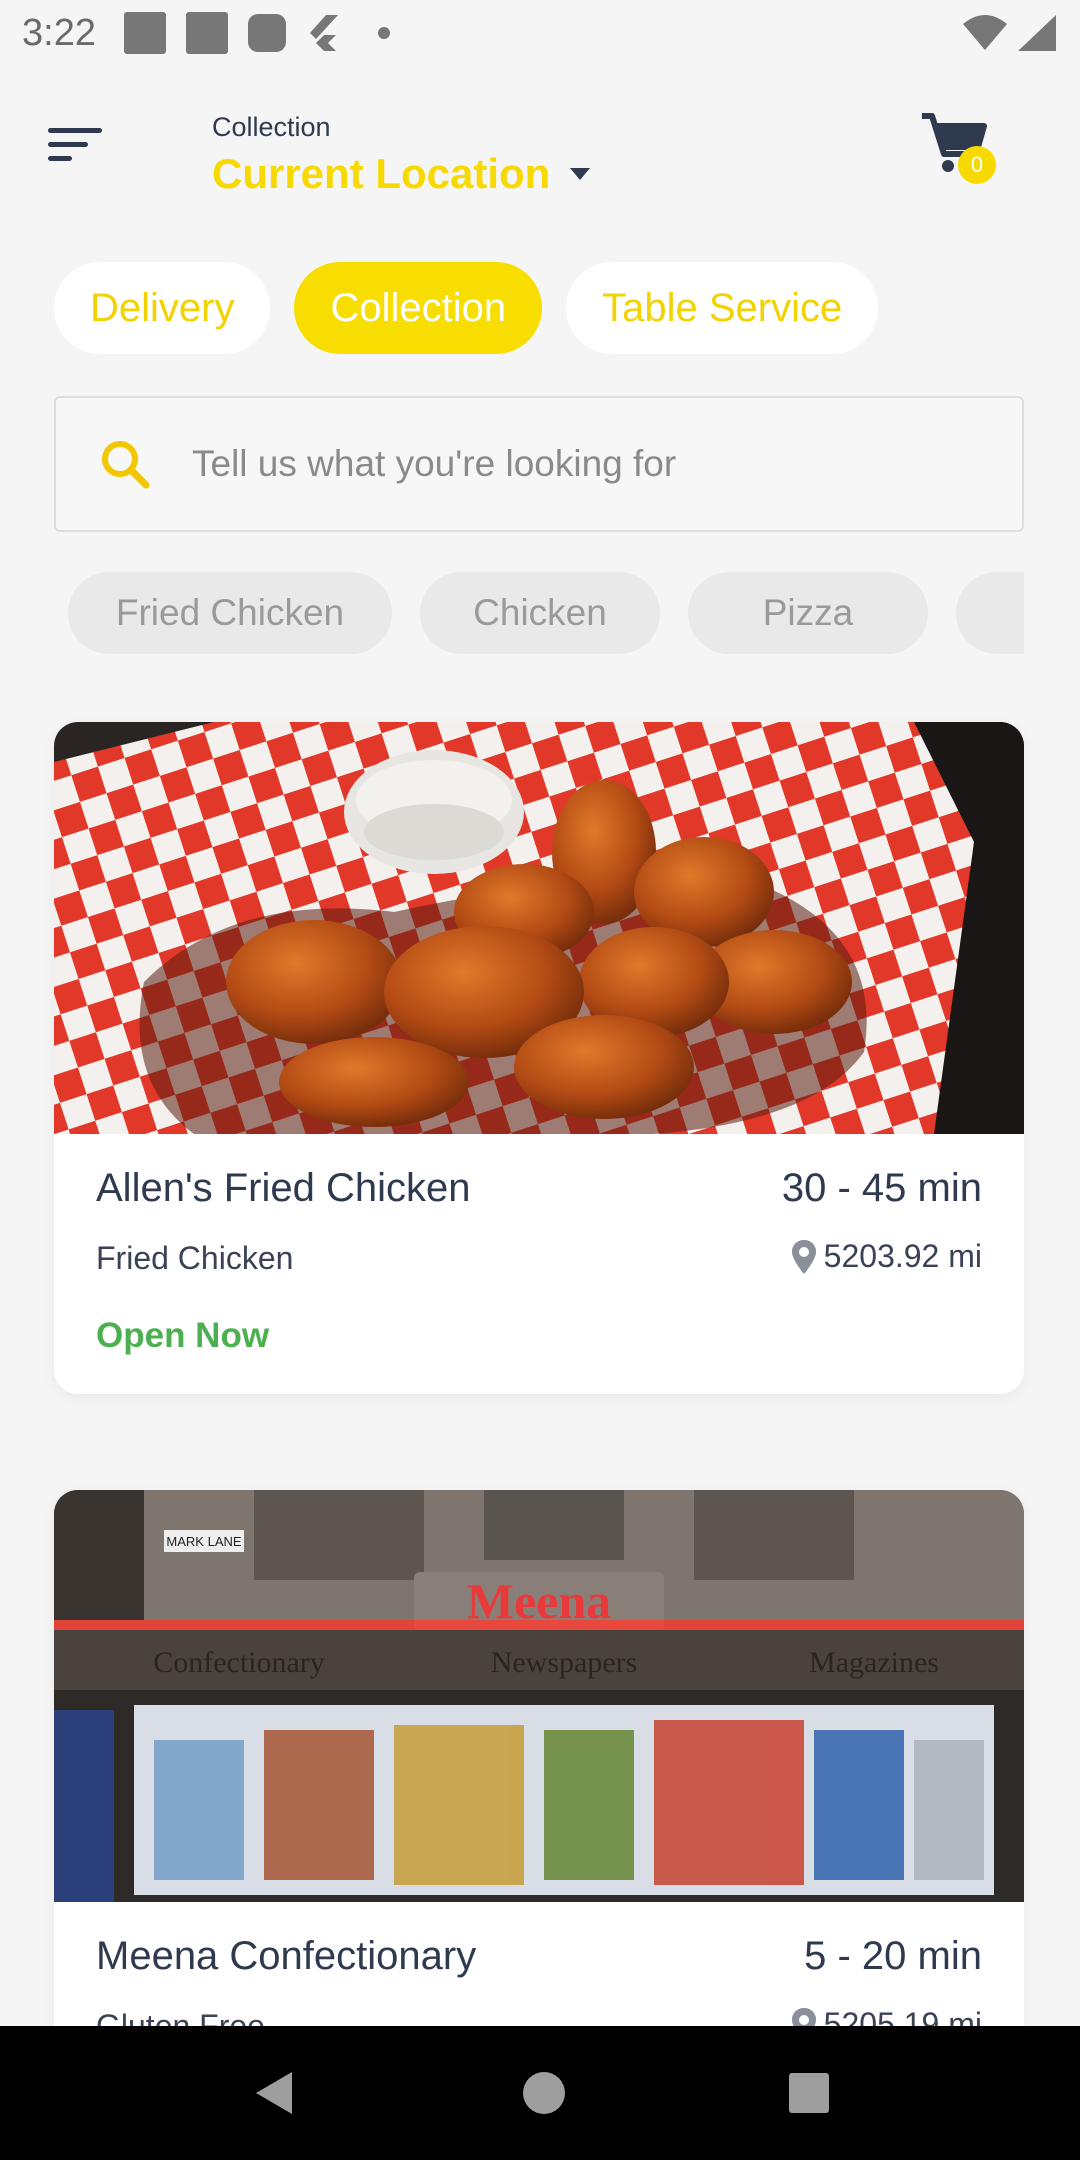  Describe the element at coordinates (180, 2017) in the screenshot. I see `cuisine-label: Gluten Free` at that location.